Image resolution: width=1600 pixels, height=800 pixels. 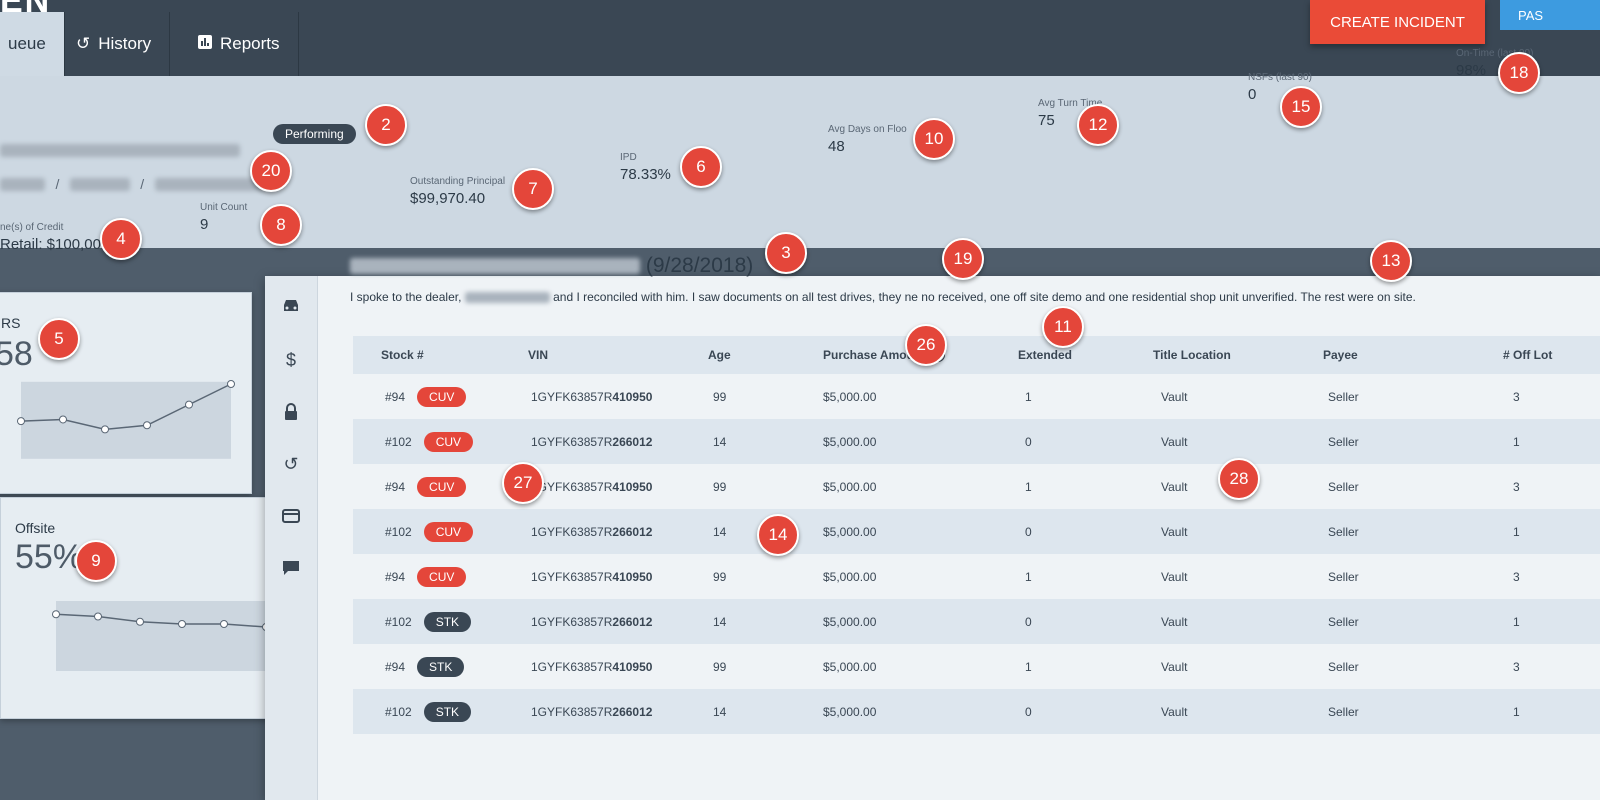 What do you see at coordinates (204, 224) in the screenshot?
I see `stat-unit-count-value: 9` at bounding box center [204, 224].